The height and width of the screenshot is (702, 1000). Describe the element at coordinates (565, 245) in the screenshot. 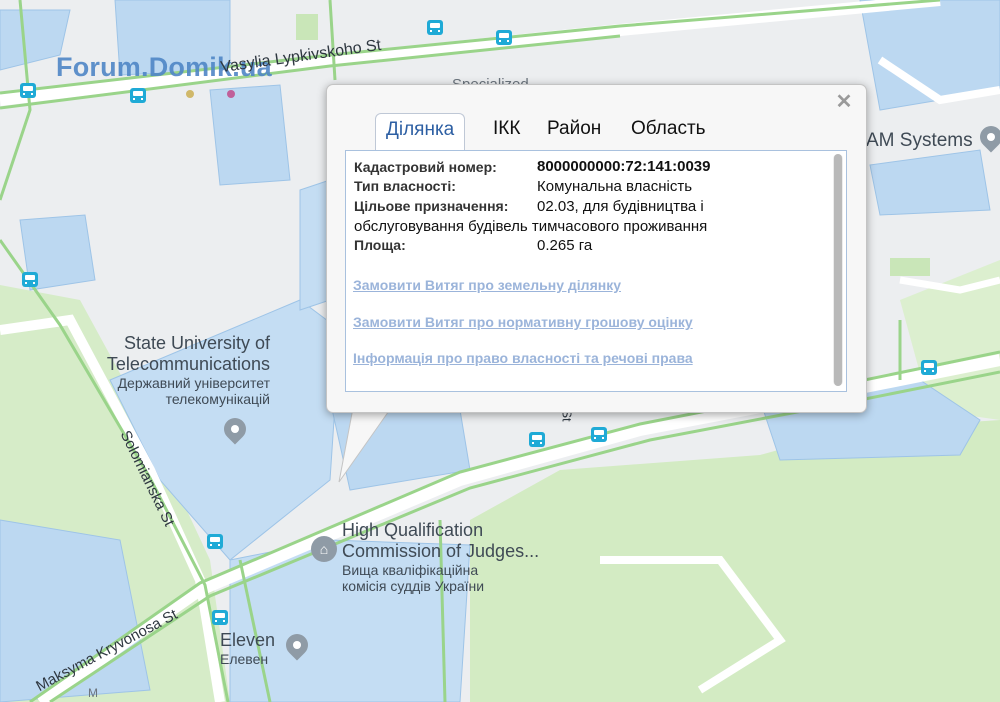

I see `area-value: 0.265 га` at that location.